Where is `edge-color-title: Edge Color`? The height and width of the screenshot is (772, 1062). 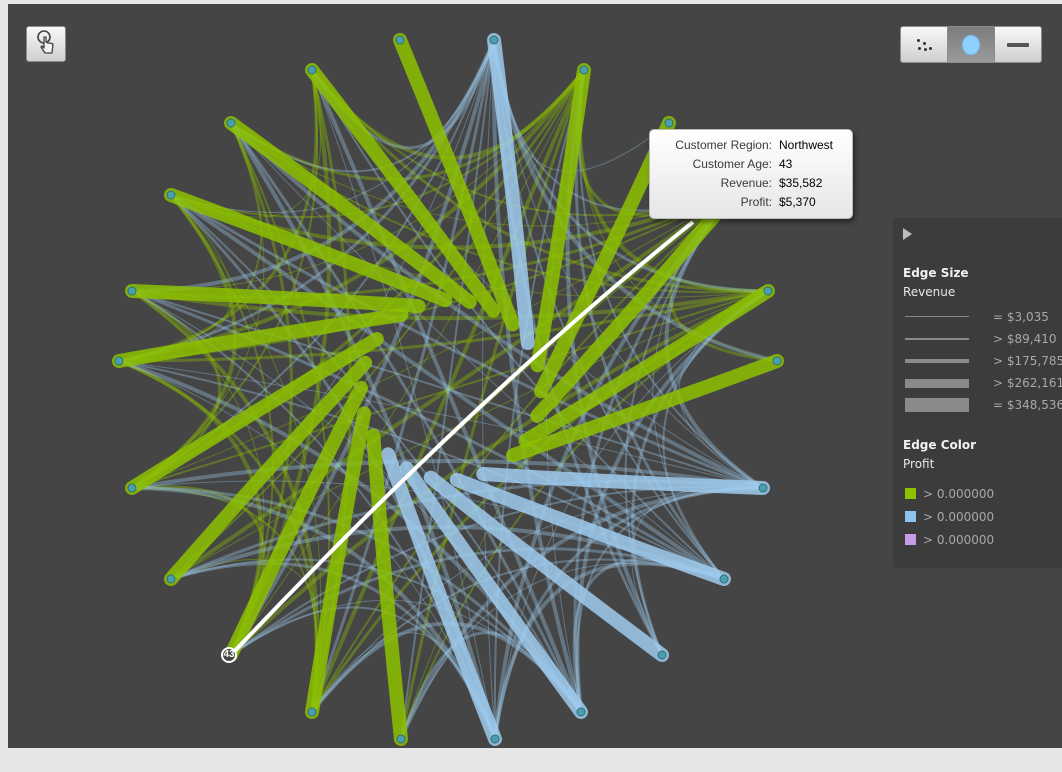
edge-color-title: Edge Color is located at coordinates (940, 445).